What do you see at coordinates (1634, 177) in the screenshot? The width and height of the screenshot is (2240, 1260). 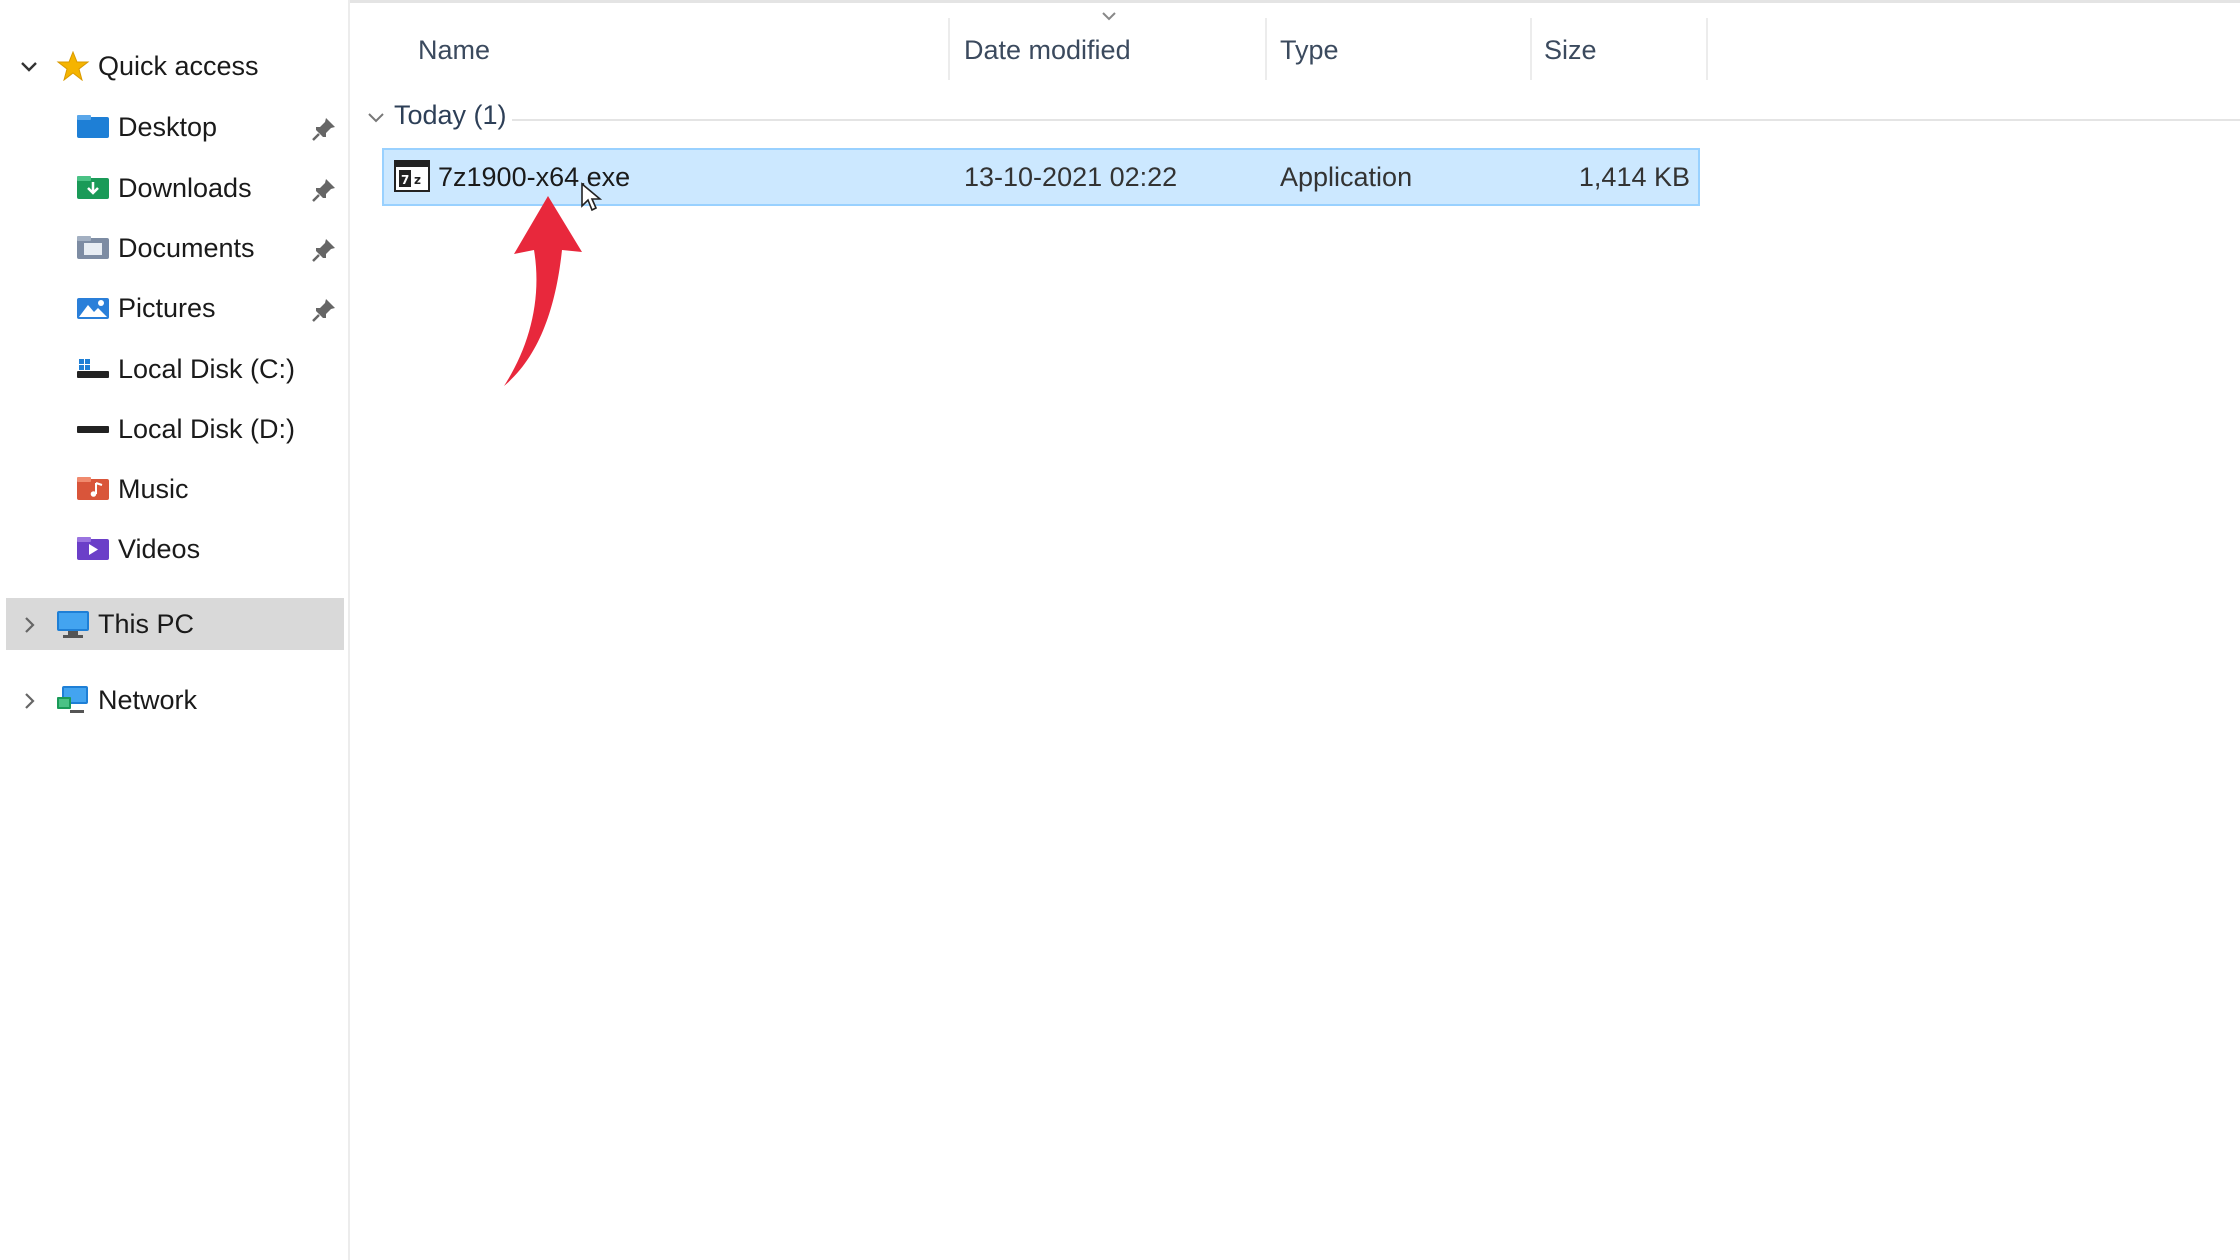 I see `file-size: 1,414 KB` at bounding box center [1634, 177].